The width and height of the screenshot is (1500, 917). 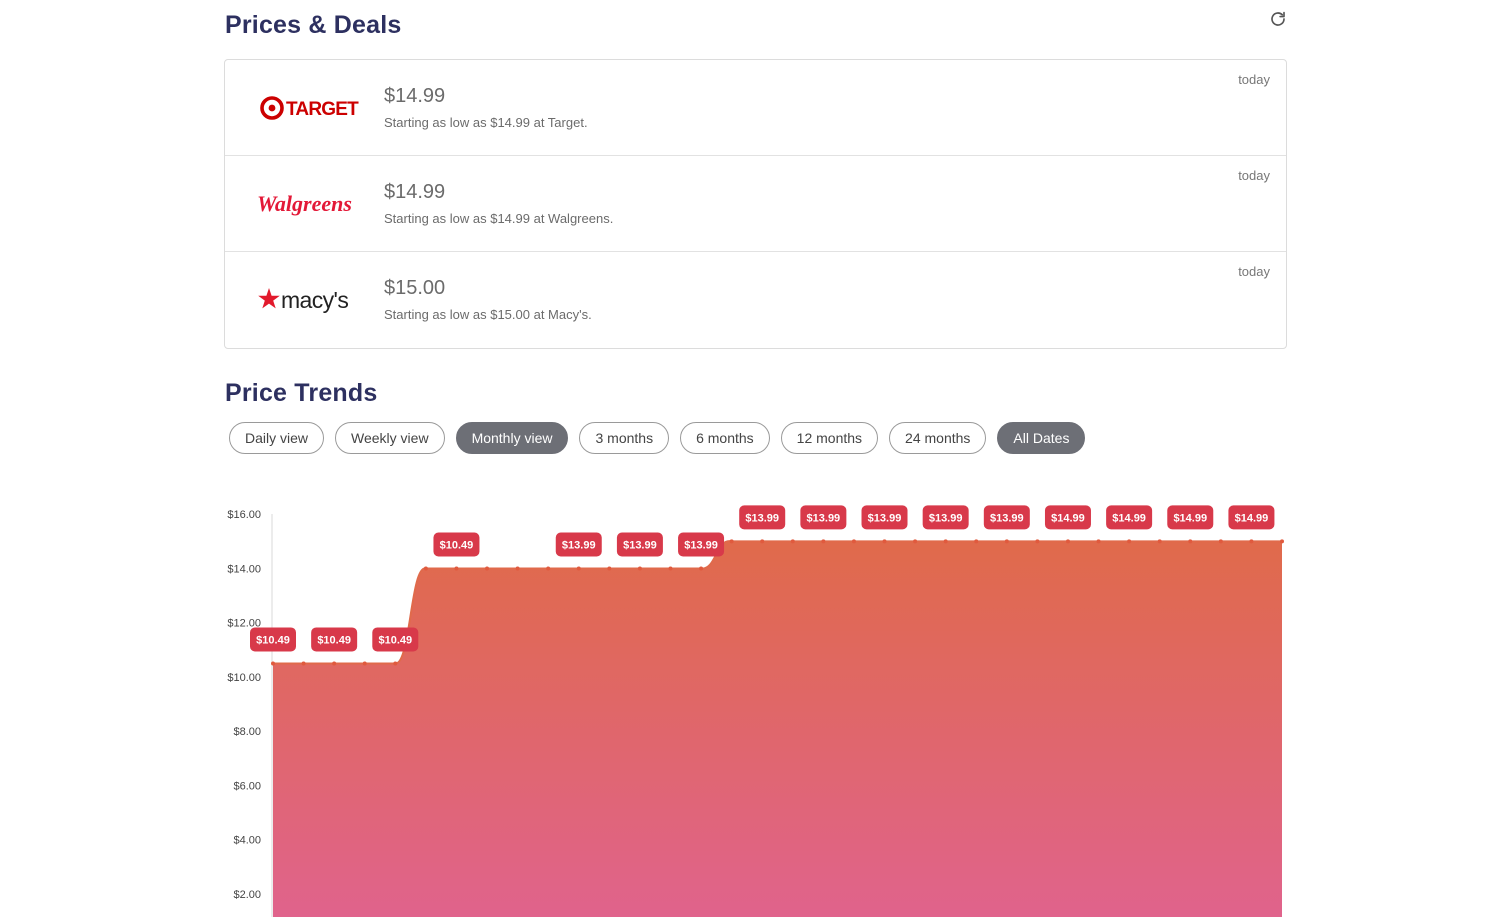 What do you see at coordinates (244, 569) in the screenshot?
I see `y-tick-label: $14.00` at bounding box center [244, 569].